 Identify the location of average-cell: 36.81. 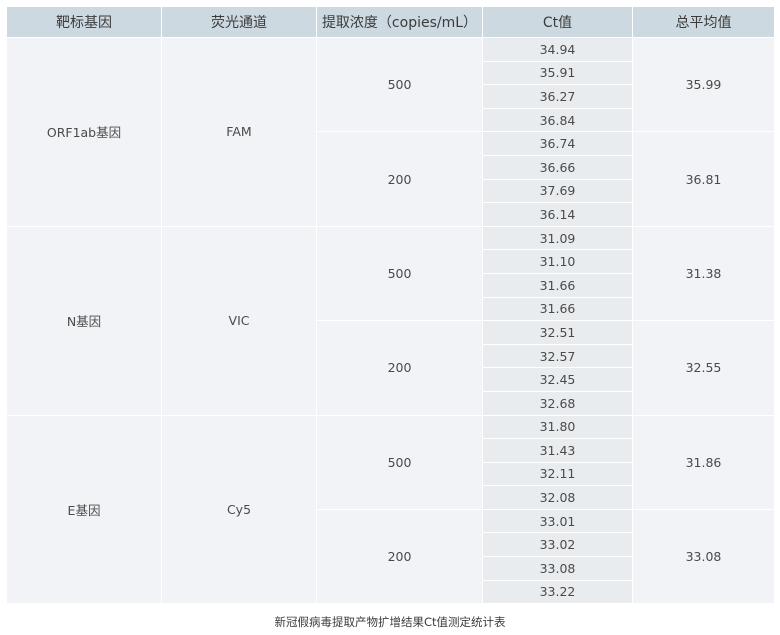
(703, 179).